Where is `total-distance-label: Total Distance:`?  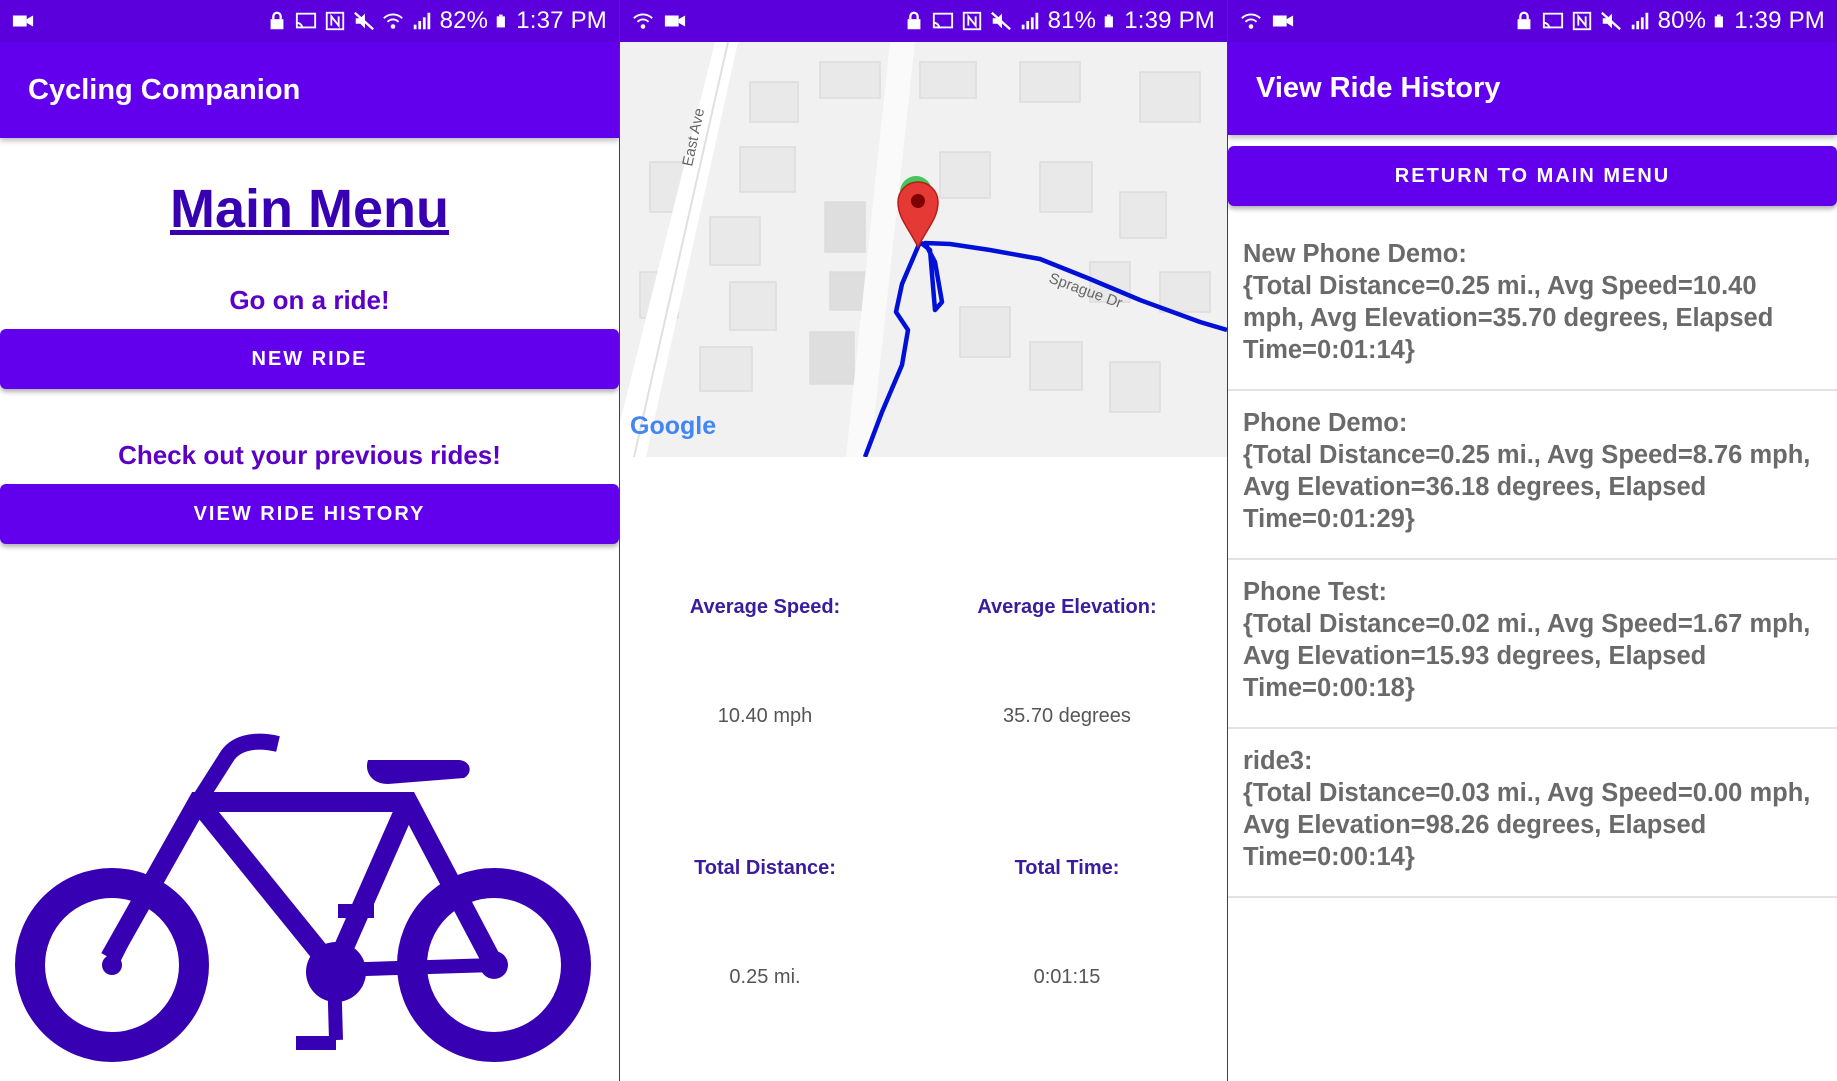 total-distance-label: Total Distance: is located at coordinates (765, 868).